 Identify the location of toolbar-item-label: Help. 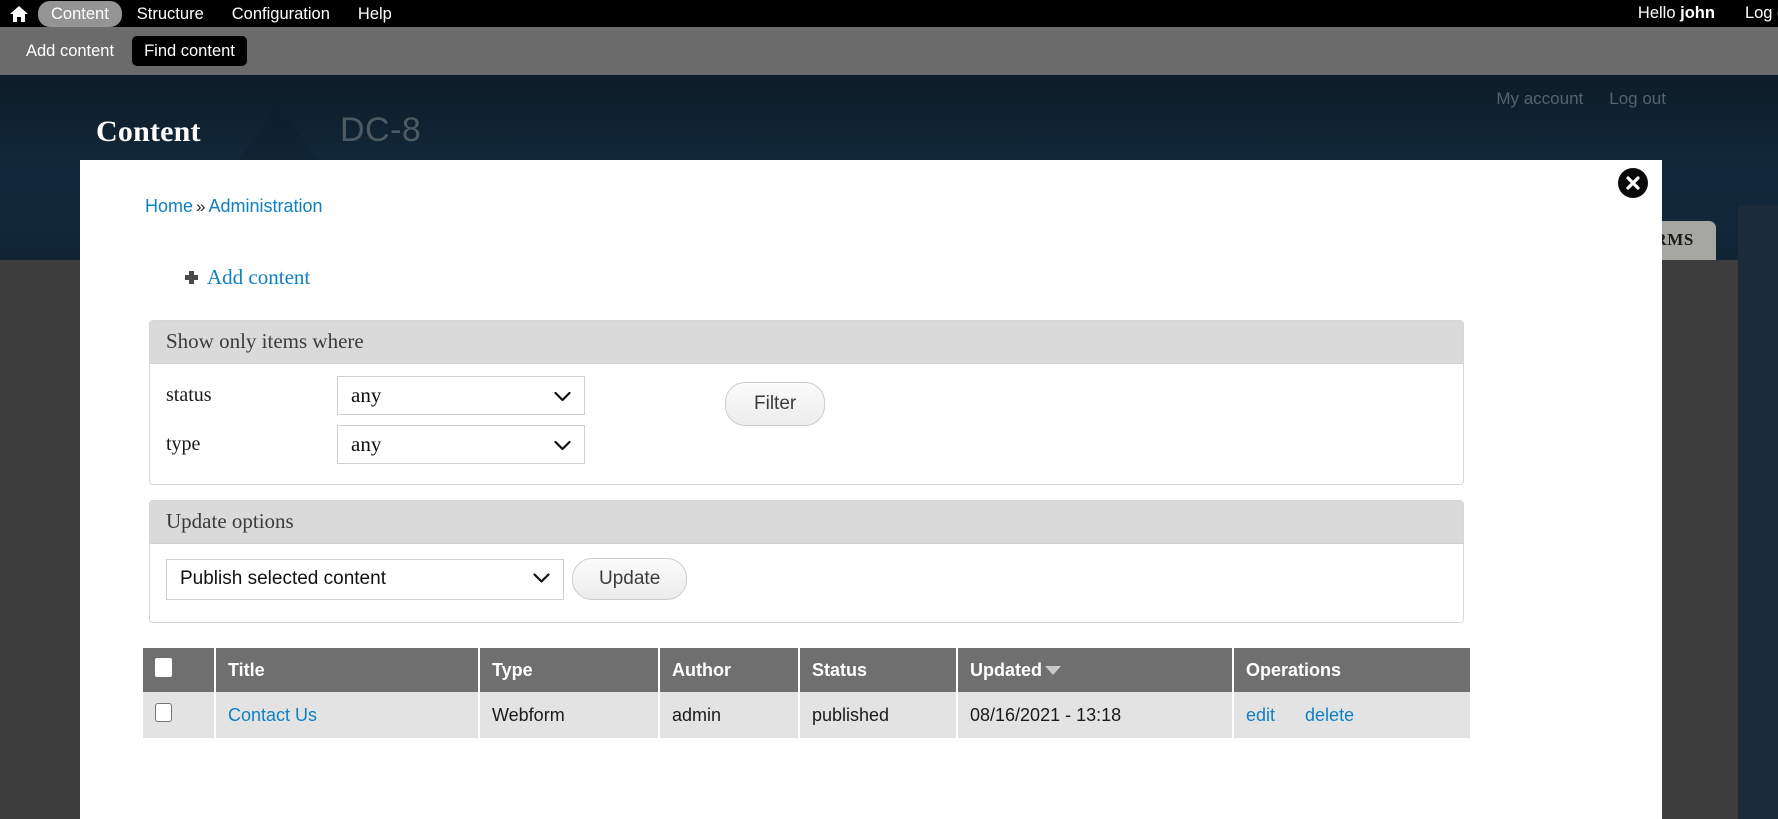
(374, 13).